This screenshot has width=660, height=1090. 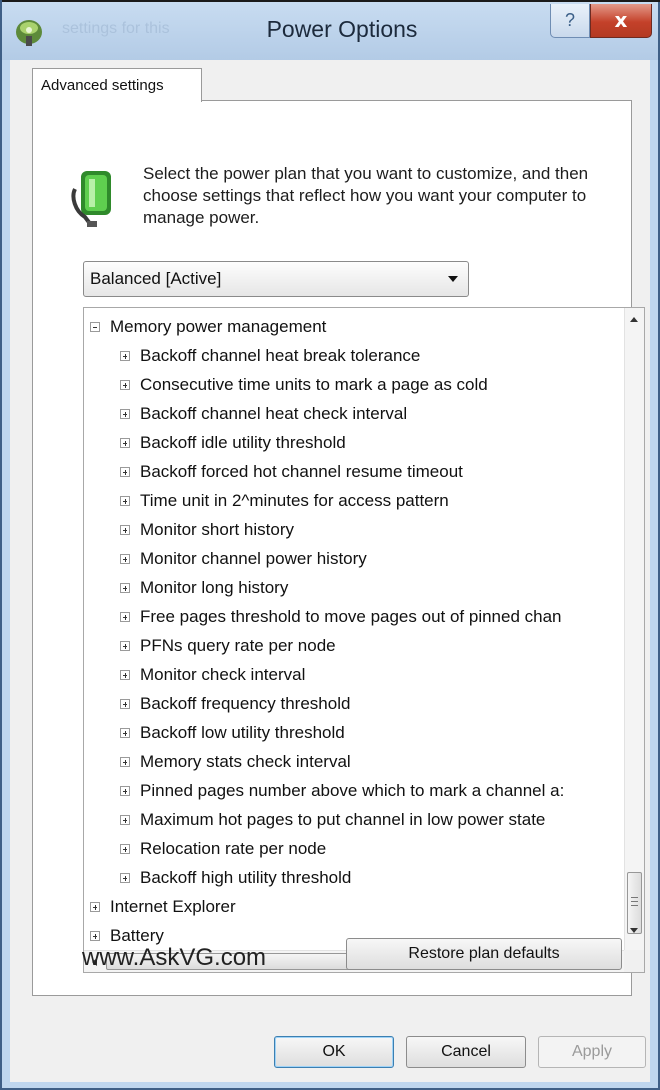 I want to click on tree-setting-item: Backoff high utility threshold, so click(x=235, y=877).